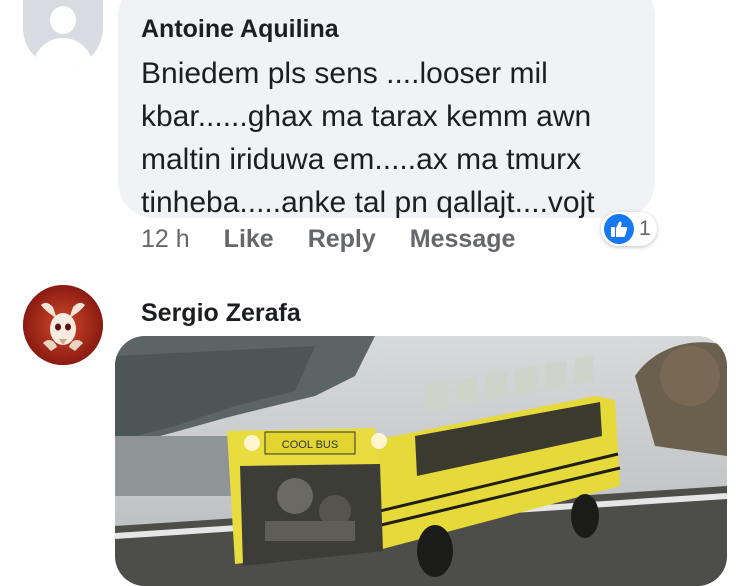 This screenshot has height=586, width=750. Describe the element at coordinates (342, 239) in the screenshot. I see `reply-button: Reply` at that location.